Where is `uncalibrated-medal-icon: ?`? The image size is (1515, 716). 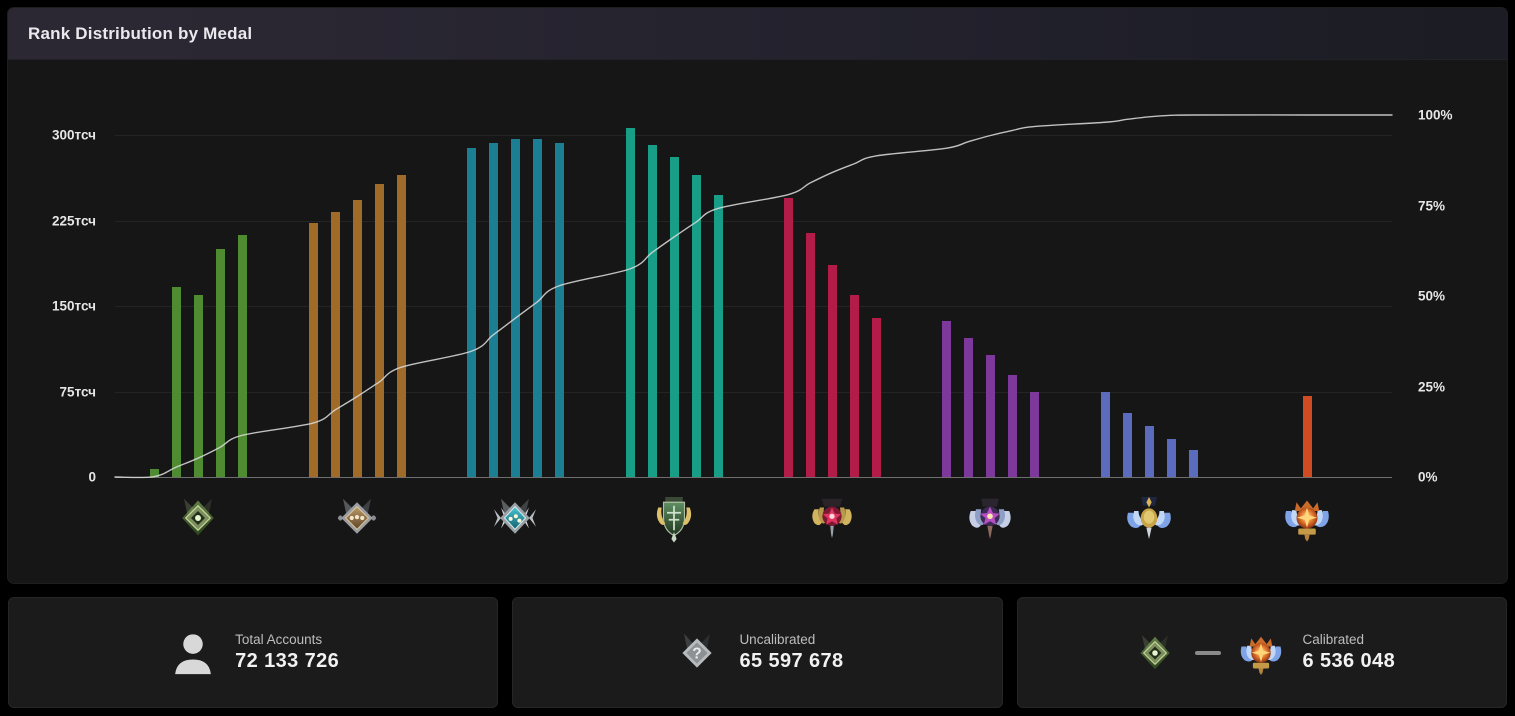
uncalibrated-medal-icon: ? is located at coordinates (697, 653).